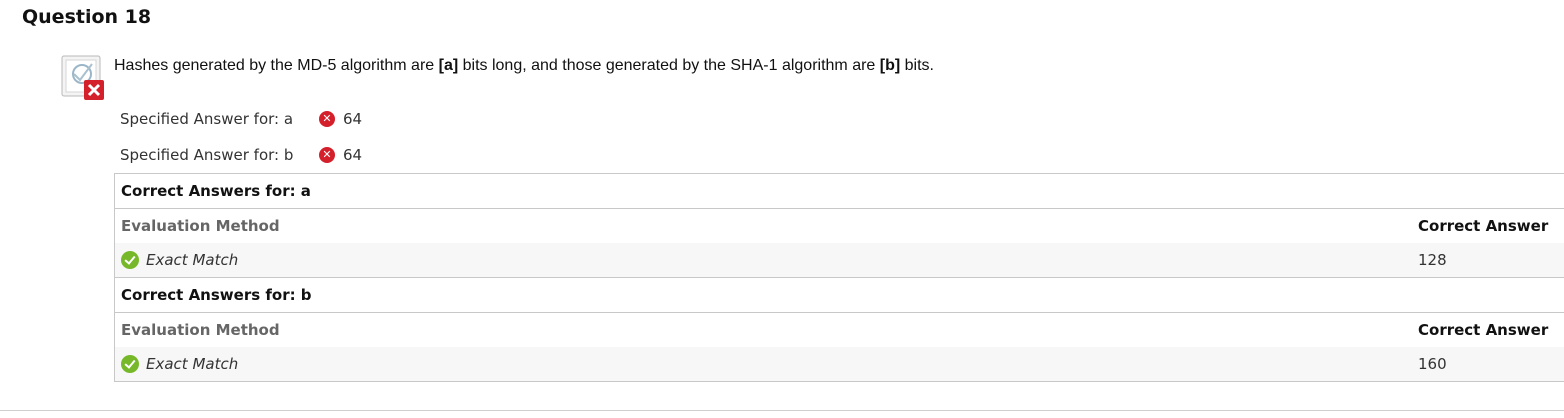 This screenshot has height=418, width=1564. What do you see at coordinates (782, 410) in the screenshot?
I see `divider` at bounding box center [782, 410].